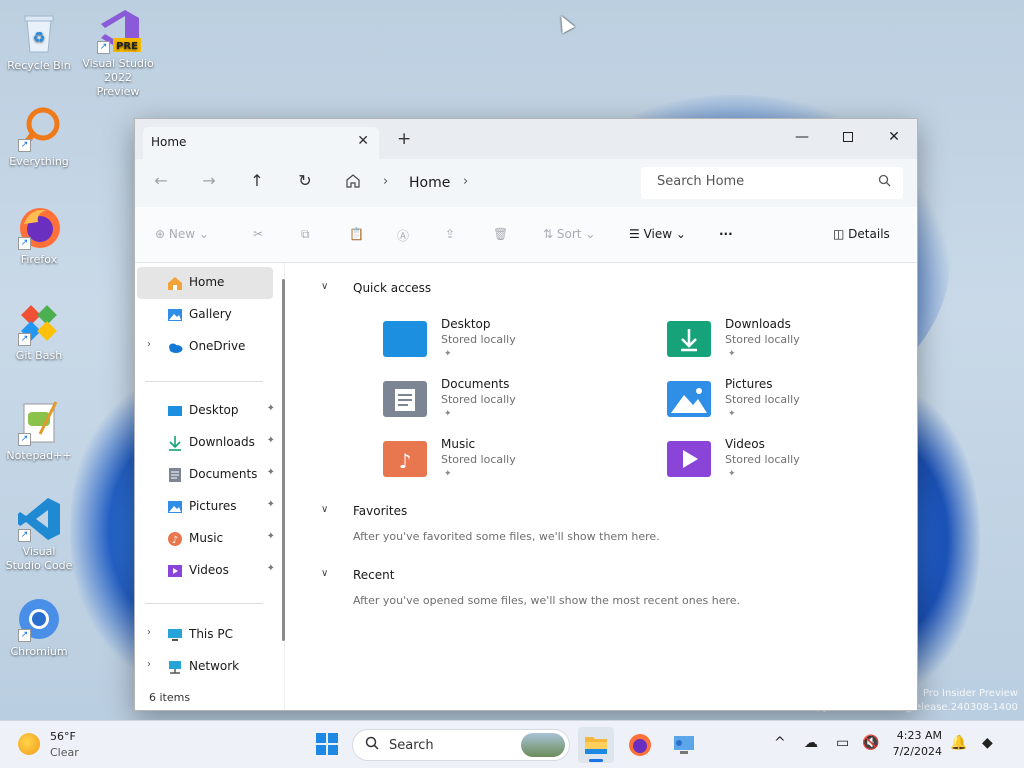 This screenshot has width=1024, height=768. What do you see at coordinates (214, 666) in the screenshot?
I see `sidebar-item-label: Network` at bounding box center [214, 666].